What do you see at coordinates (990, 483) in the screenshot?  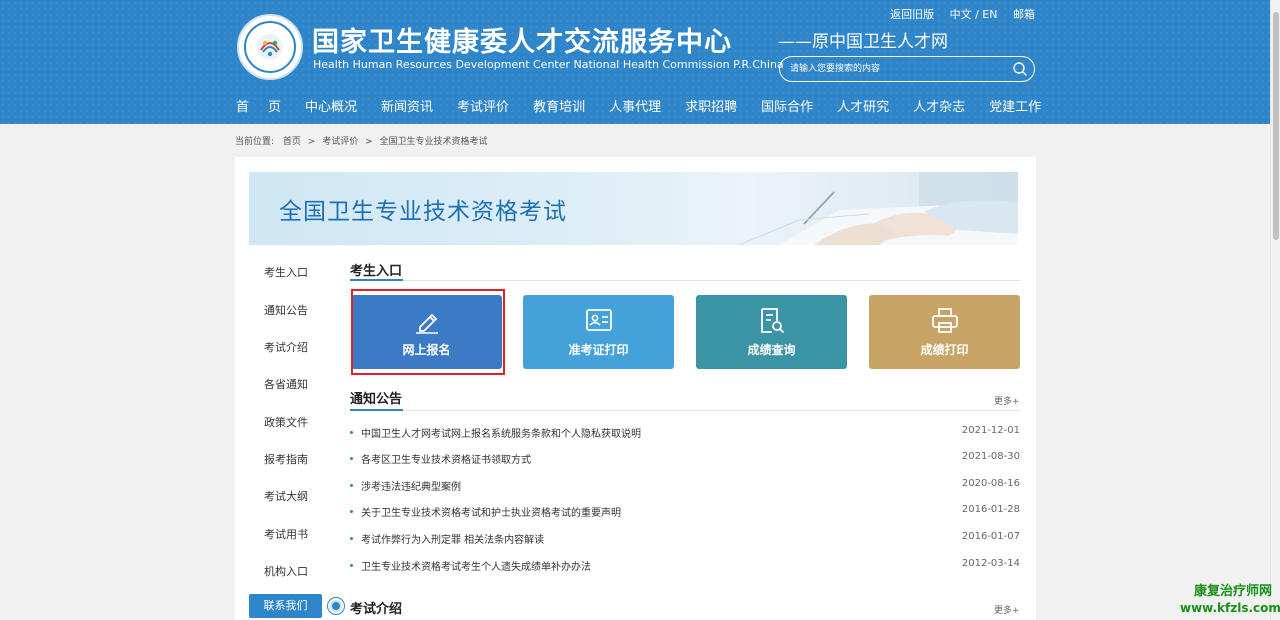 I see `notice-date: 2020-08-16` at bounding box center [990, 483].